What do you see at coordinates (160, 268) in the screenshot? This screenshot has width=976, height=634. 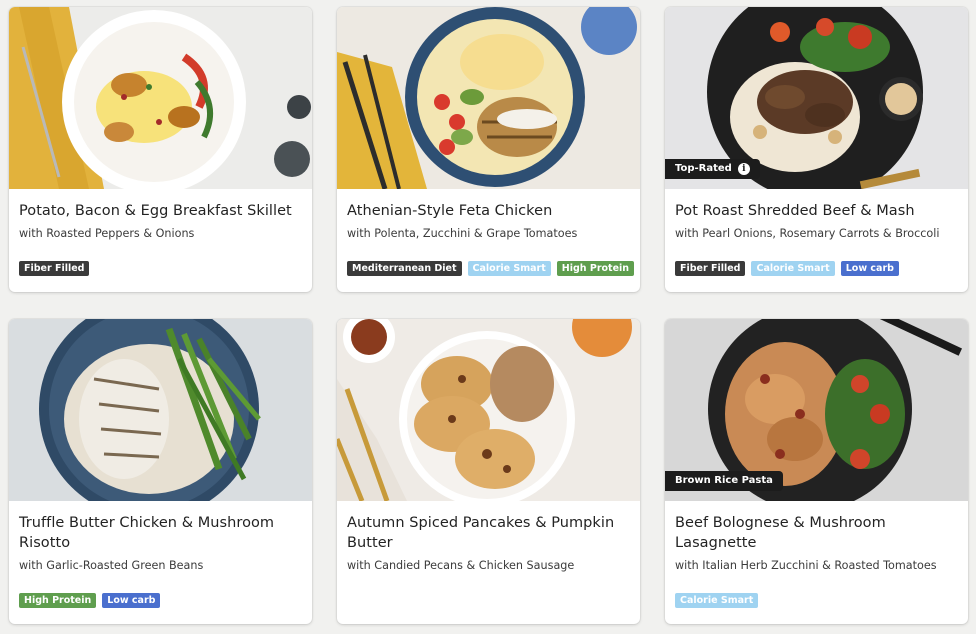 I see `tag-list: Fiber Filled` at bounding box center [160, 268].